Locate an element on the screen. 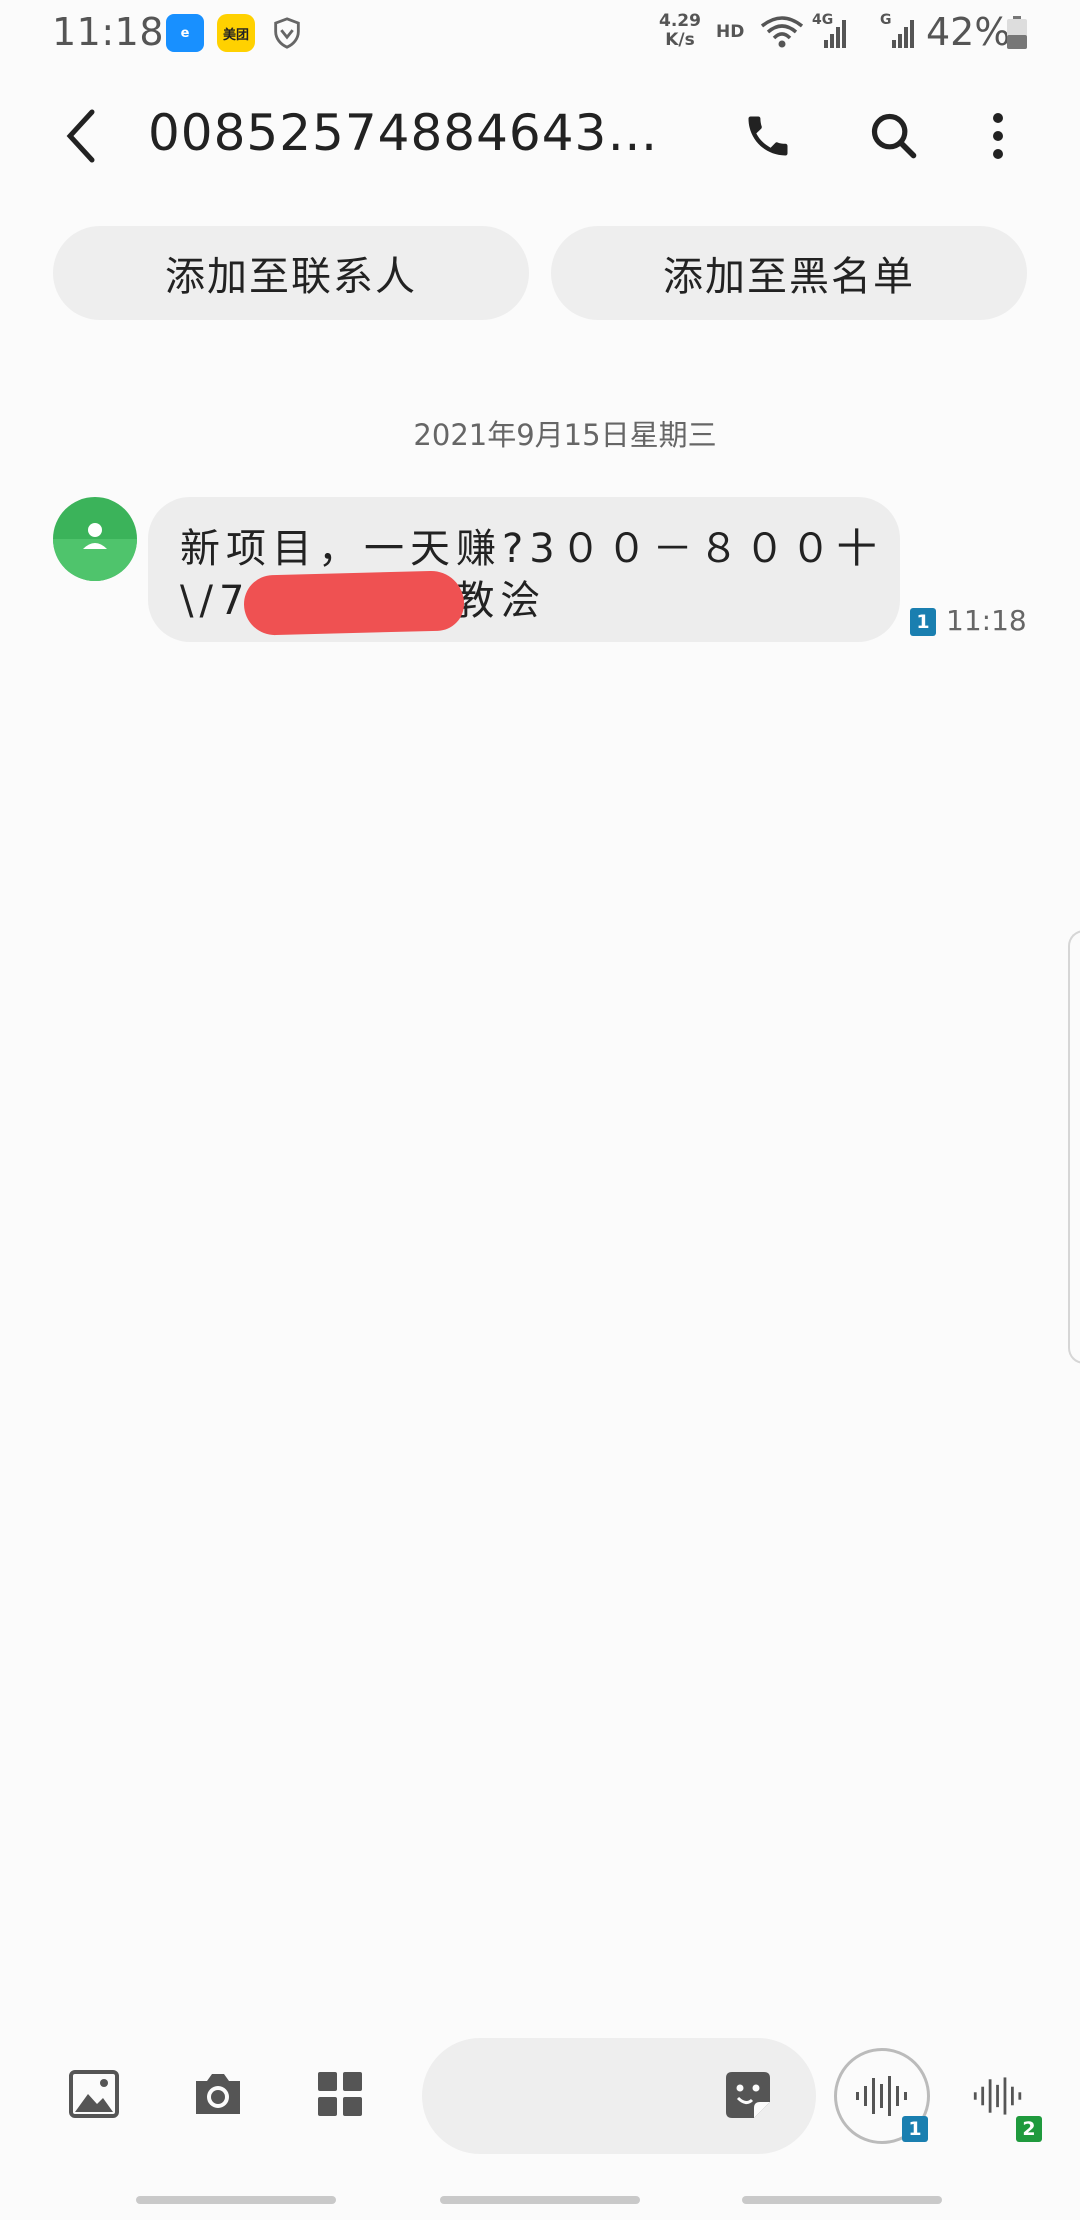 The height and width of the screenshot is (2220, 1080). search-icon is located at coordinates (894, 136).